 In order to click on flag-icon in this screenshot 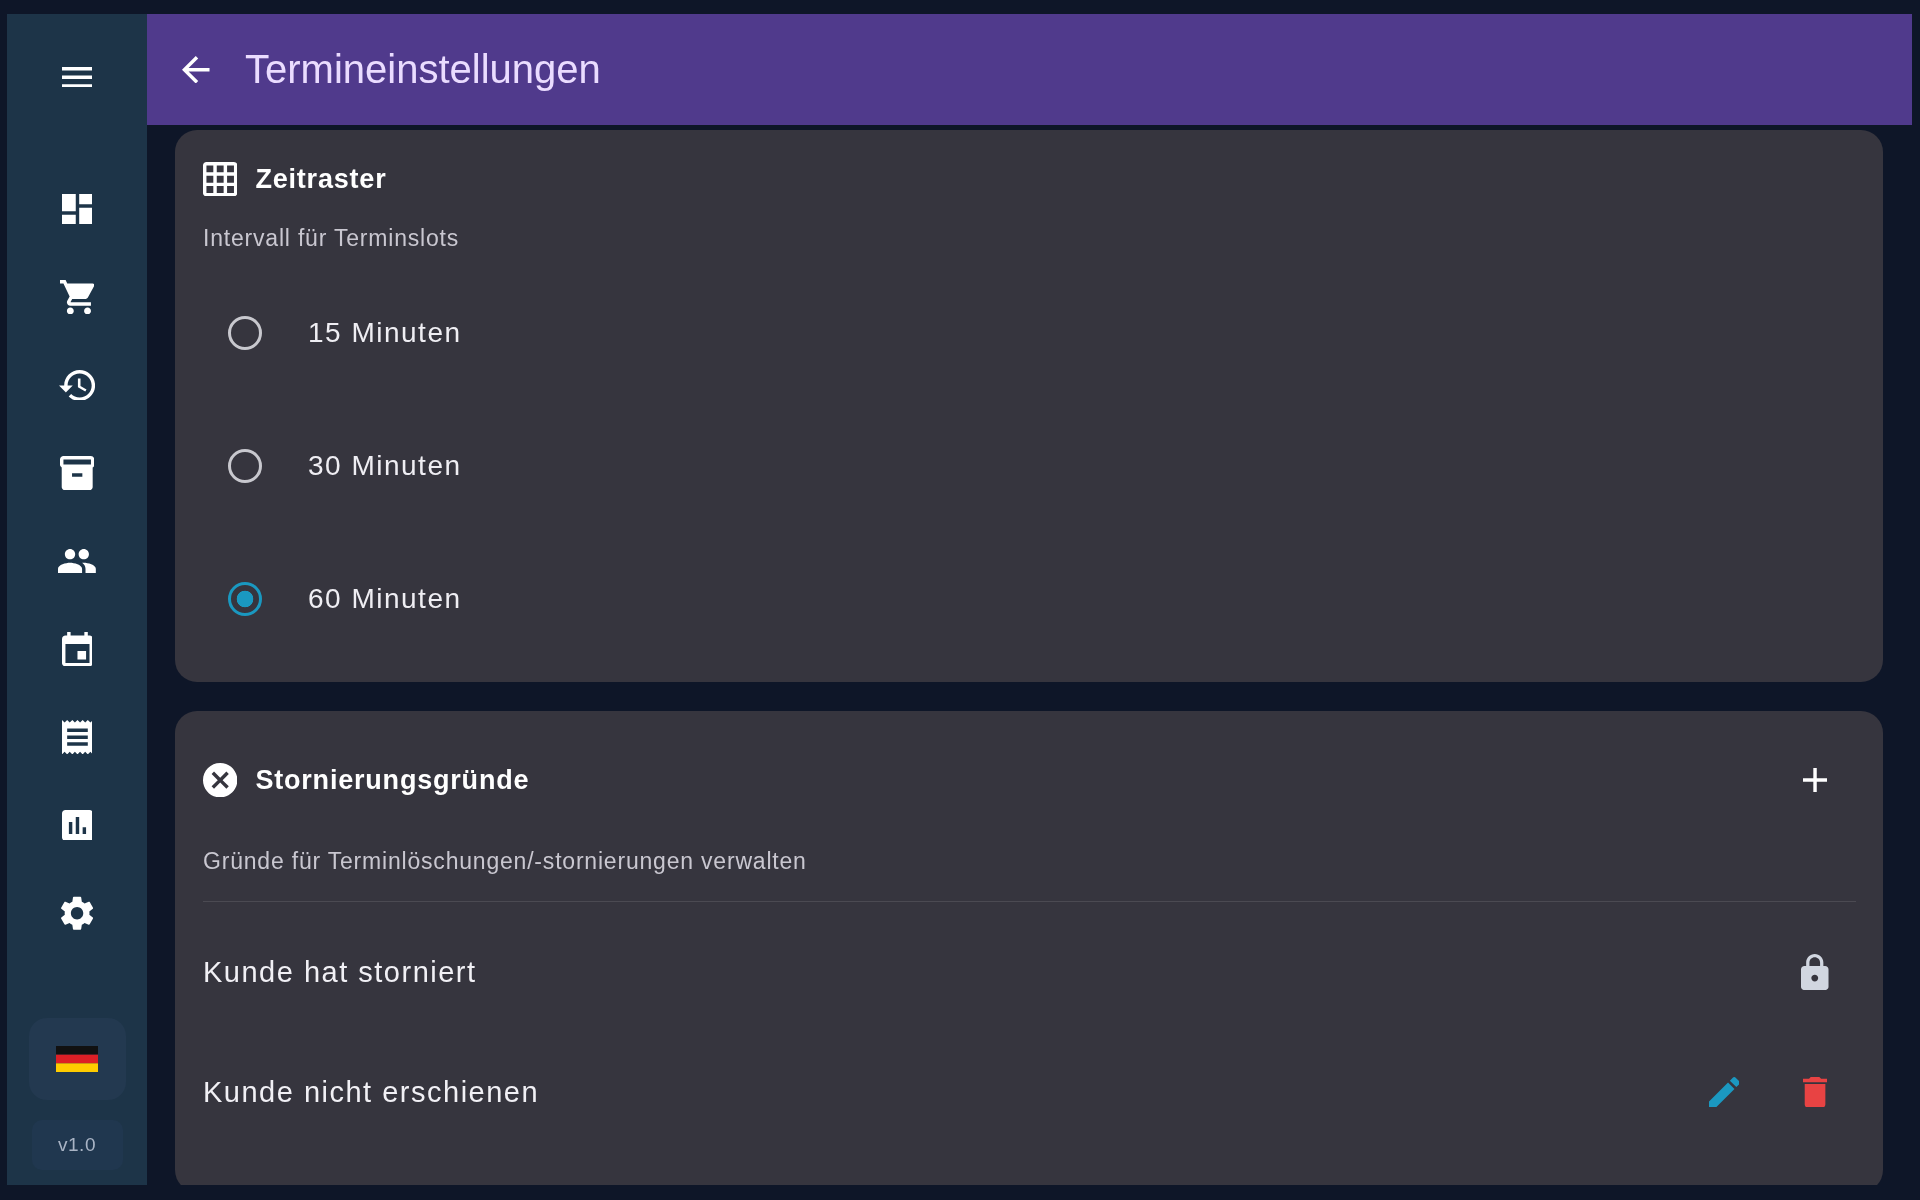, I will do `click(77, 1059)`.